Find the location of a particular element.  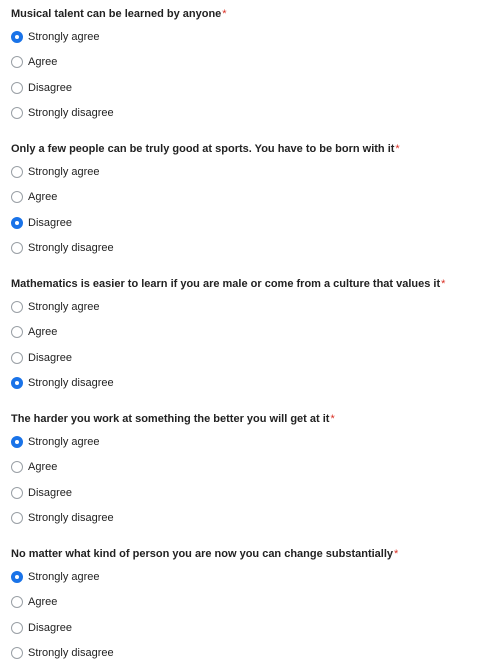

question-title: Musical talent can be learned by anyone* is located at coordinates (119, 14).